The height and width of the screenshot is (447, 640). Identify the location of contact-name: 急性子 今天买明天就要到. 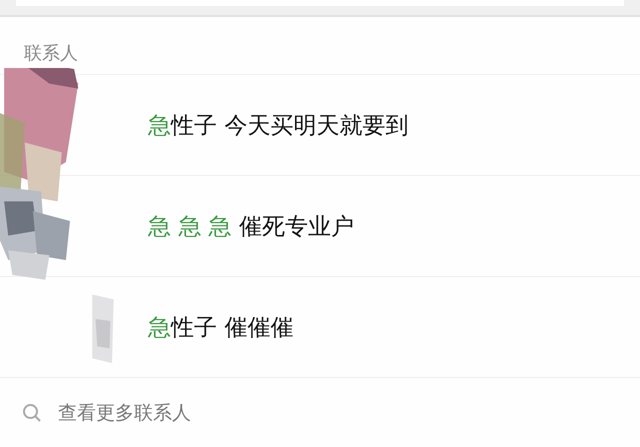
(278, 125).